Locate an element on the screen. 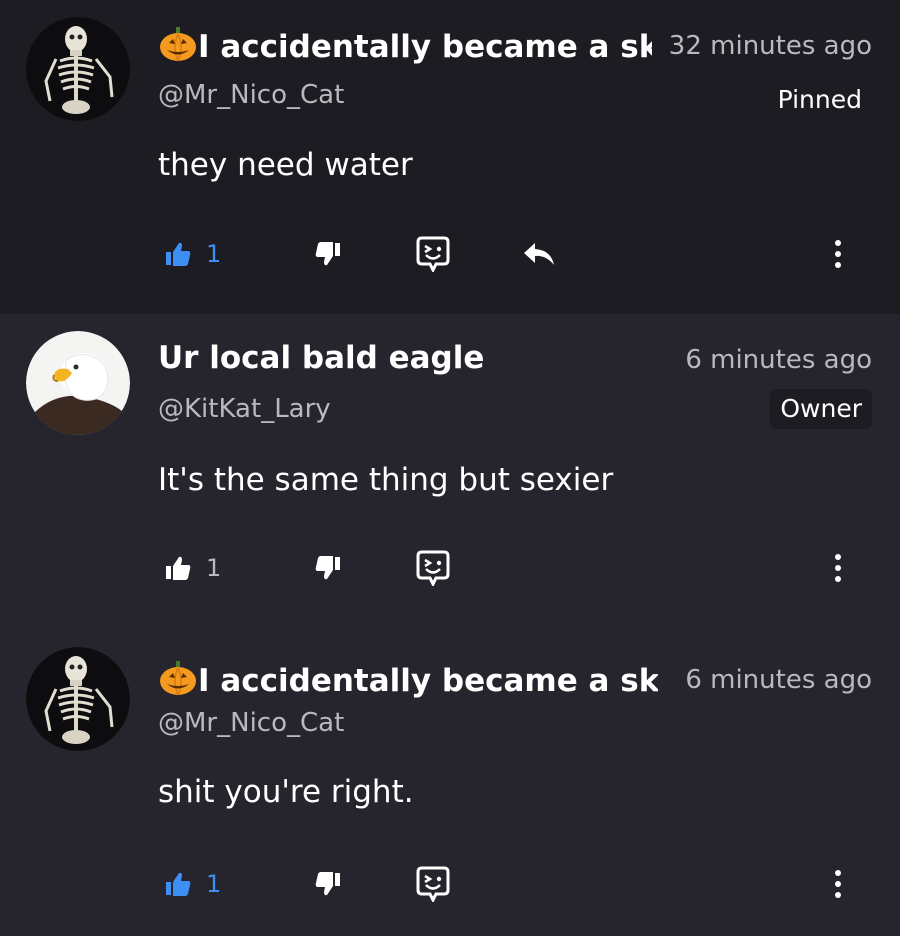 This screenshot has height=936, width=900. comment-author-handle: @KitKat_Lary is located at coordinates (244, 409).